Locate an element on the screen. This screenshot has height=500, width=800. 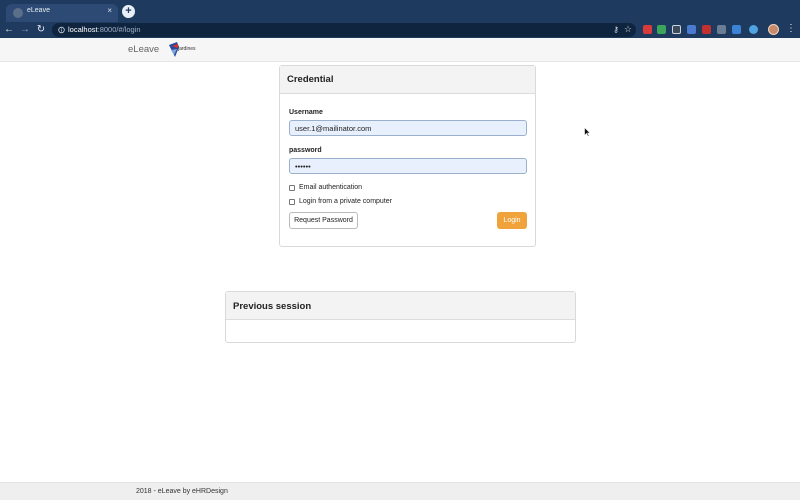
password-label: password is located at coordinates (305, 150).